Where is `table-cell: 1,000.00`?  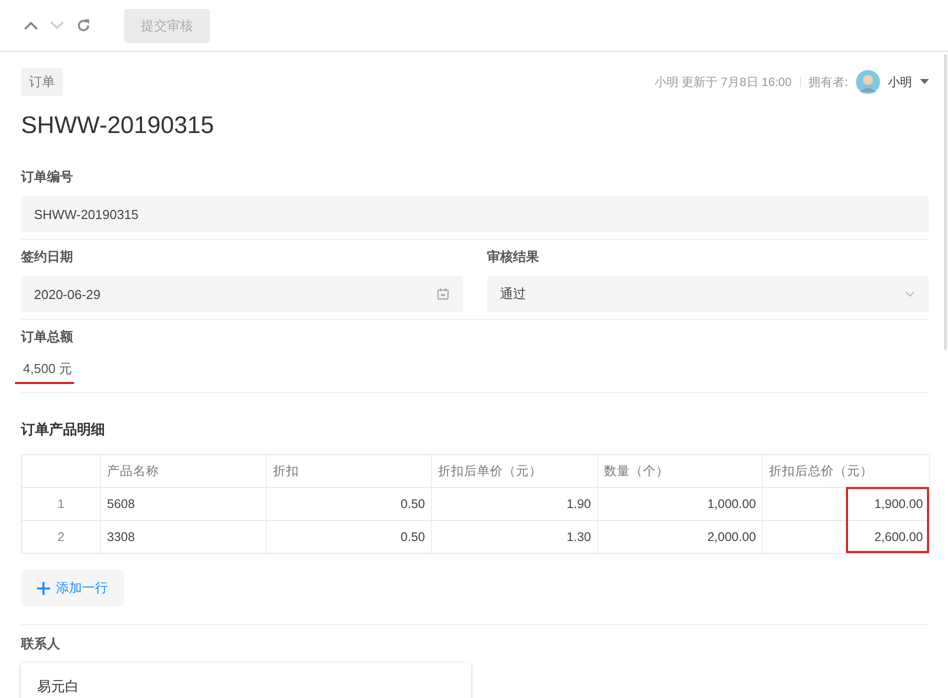 table-cell: 1,000.00 is located at coordinates (680, 504).